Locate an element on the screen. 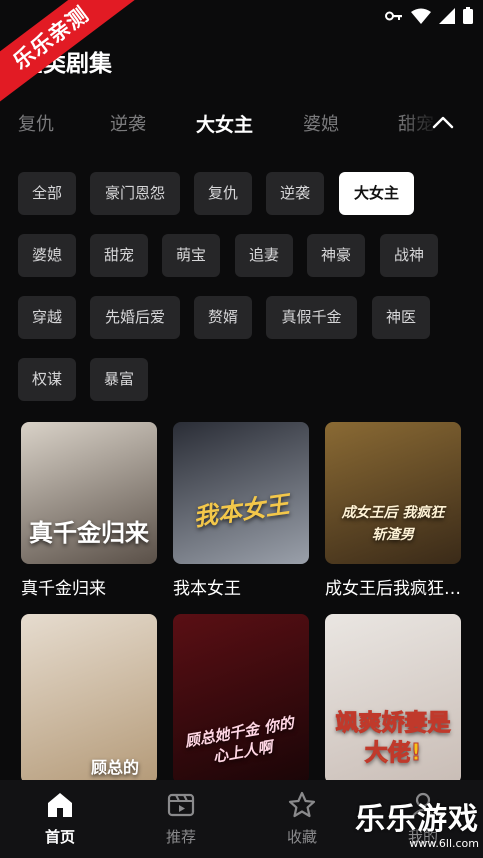 This screenshot has height=858, width=483. drama-card: 飒爽娇妻是大佬! is located at coordinates (393, 699).